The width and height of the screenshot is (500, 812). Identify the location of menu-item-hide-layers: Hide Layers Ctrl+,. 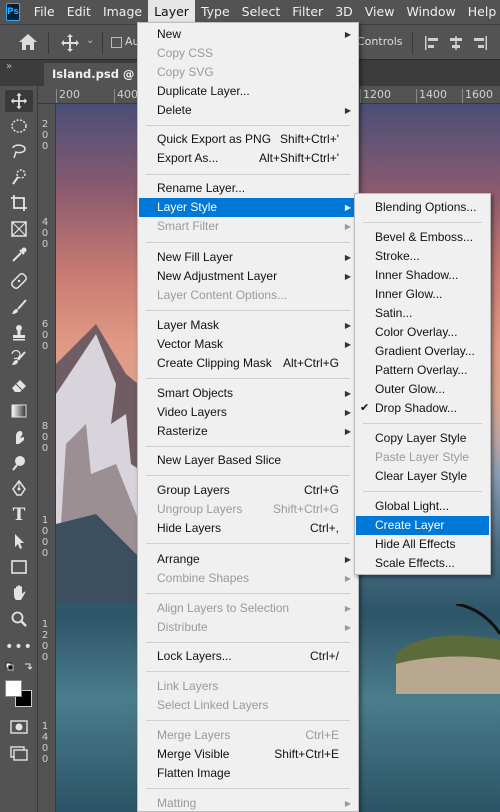
(248, 528).